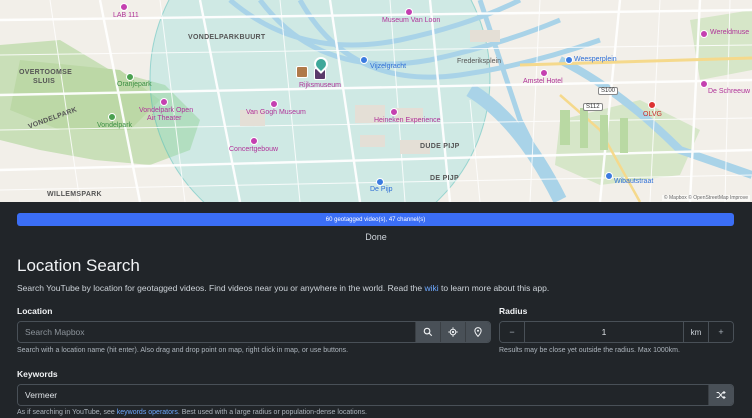 The image size is (752, 418). I want to click on radius-label: Radius, so click(513, 311).